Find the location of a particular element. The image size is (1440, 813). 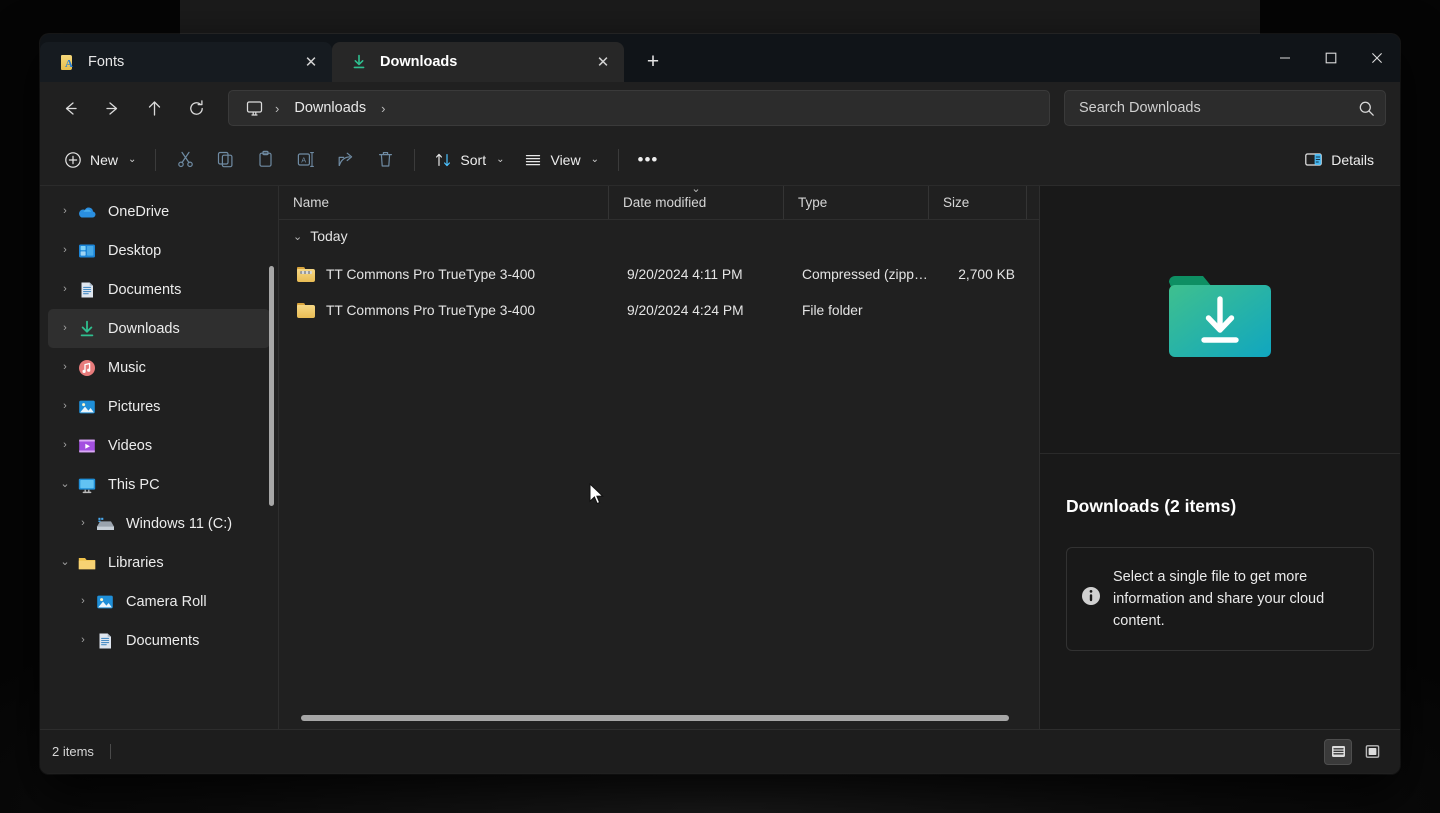

row-date-cell: 9/20/2024 4:11 PM is located at coordinates (685, 274).